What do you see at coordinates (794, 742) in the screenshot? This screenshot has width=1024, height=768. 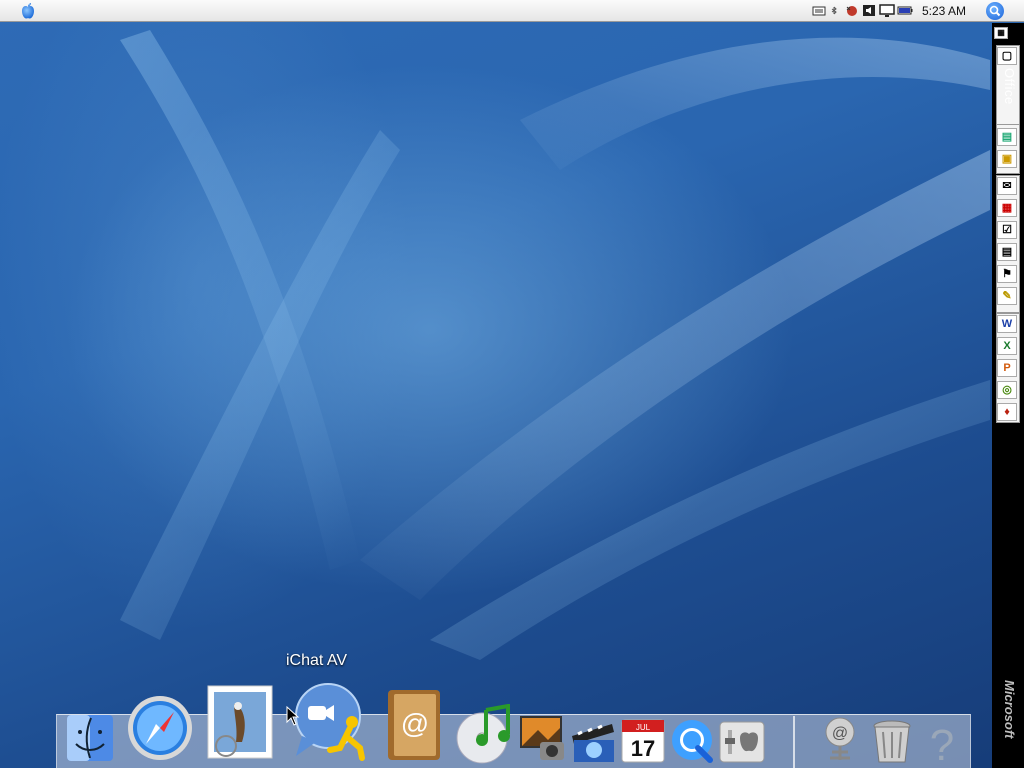 I see `dock-separator` at bounding box center [794, 742].